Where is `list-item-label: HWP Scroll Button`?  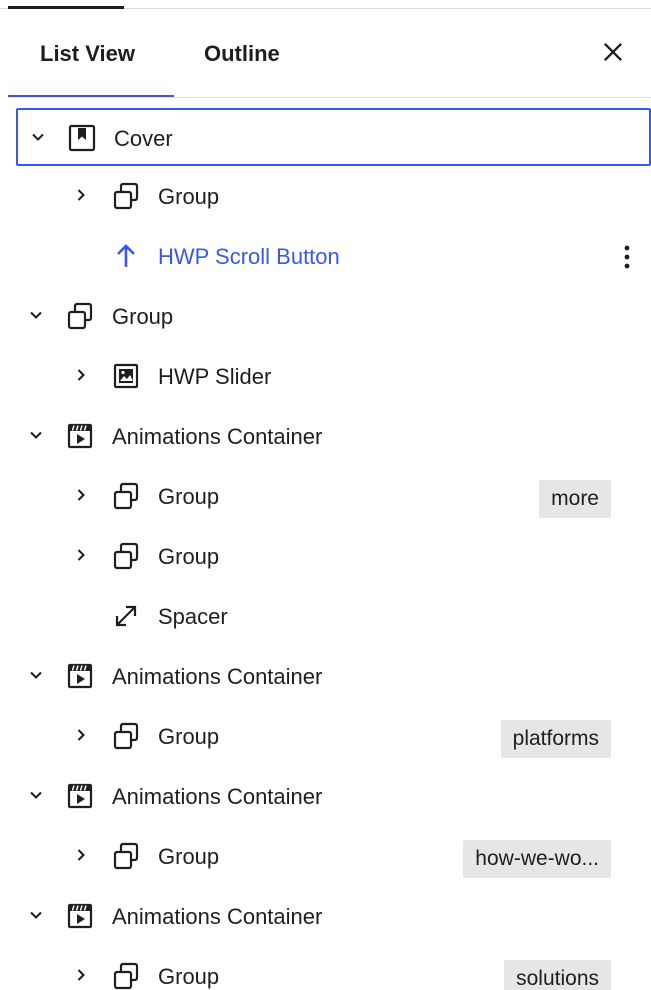
list-item-label: HWP Scroll Button is located at coordinates (249, 256).